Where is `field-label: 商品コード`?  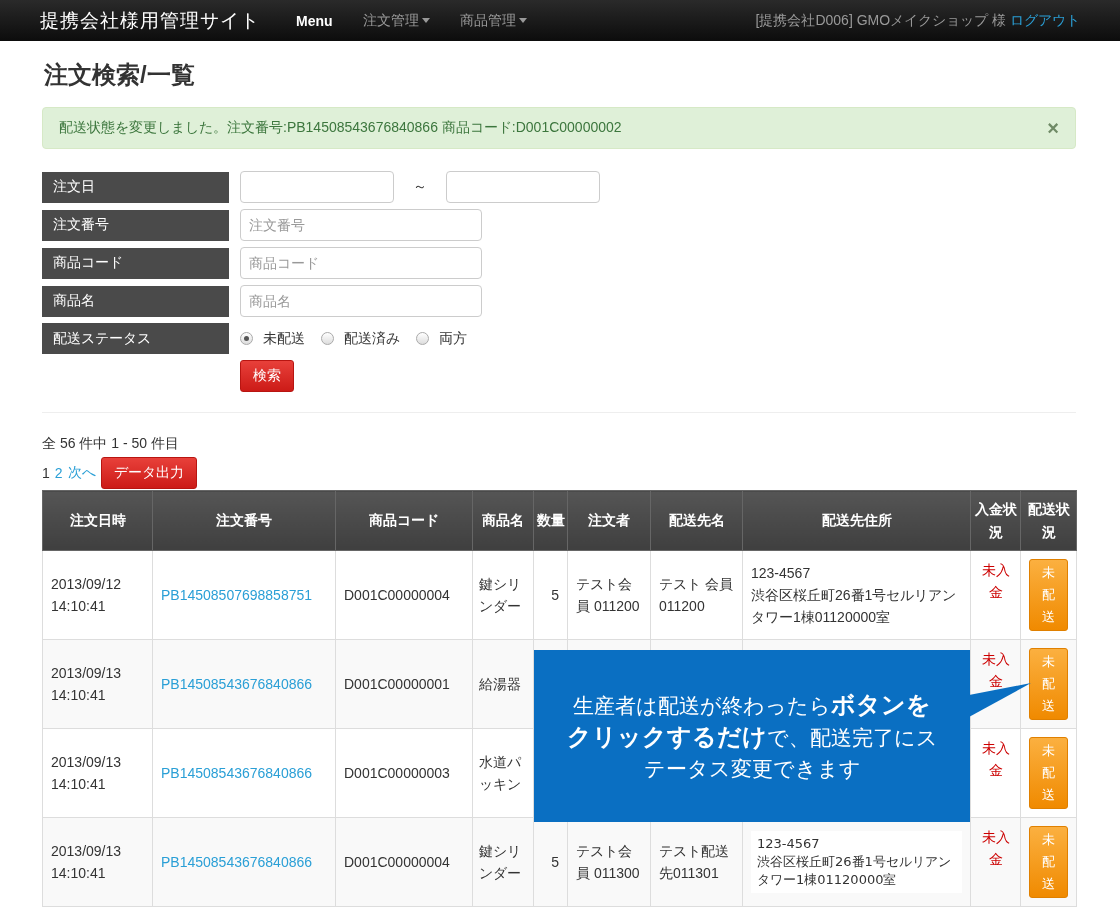
field-label: 商品コード is located at coordinates (135, 263).